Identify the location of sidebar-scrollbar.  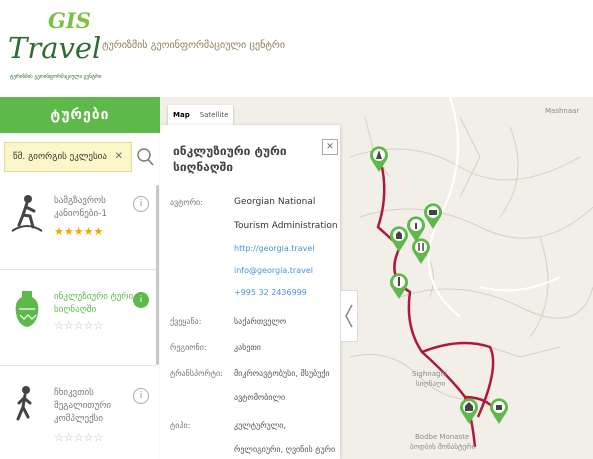
(157, 275).